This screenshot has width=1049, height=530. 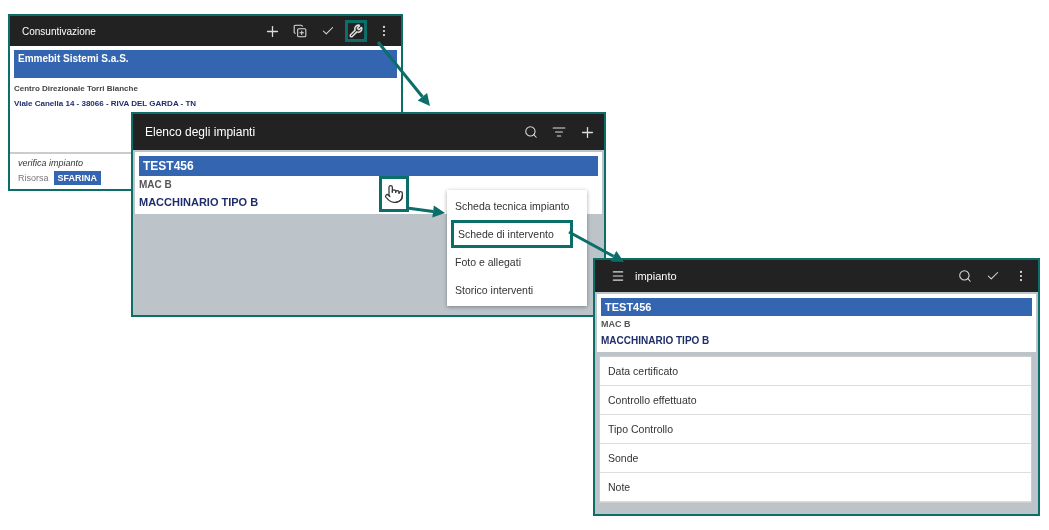 I want to click on address-line: Viale Canella 14 - 38066 - RIVA DEL GARDA - TN, so click(x=105, y=104).